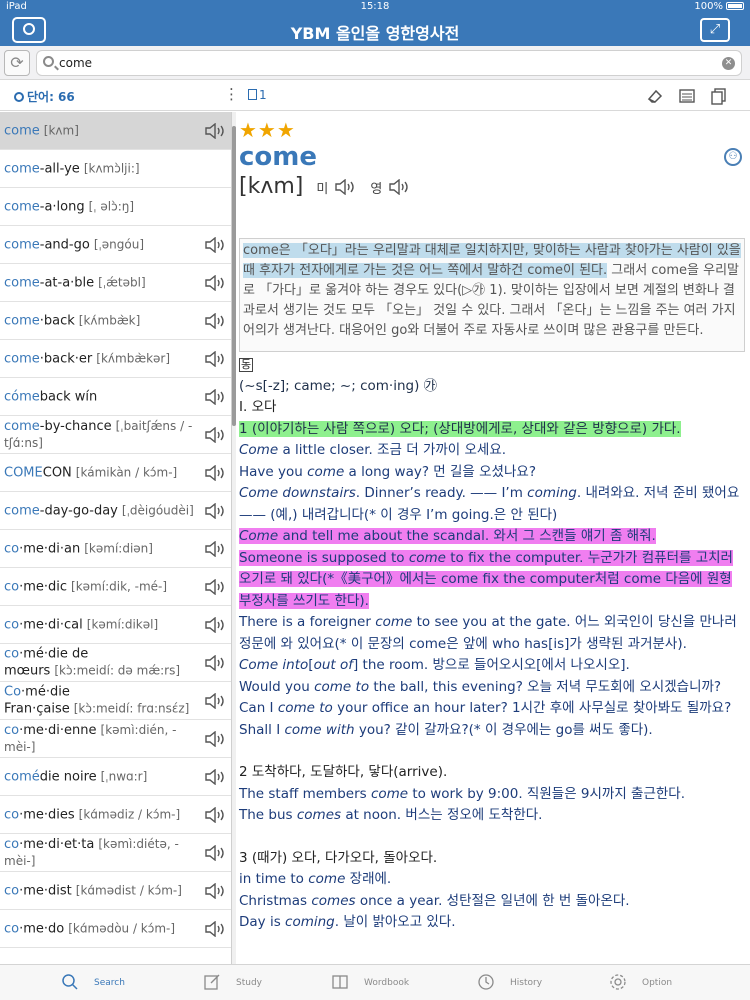 The image size is (750, 1000). What do you see at coordinates (231, 94) in the screenshot?
I see `more-menu-icon: ⋮` at bounding box center [231, 94].